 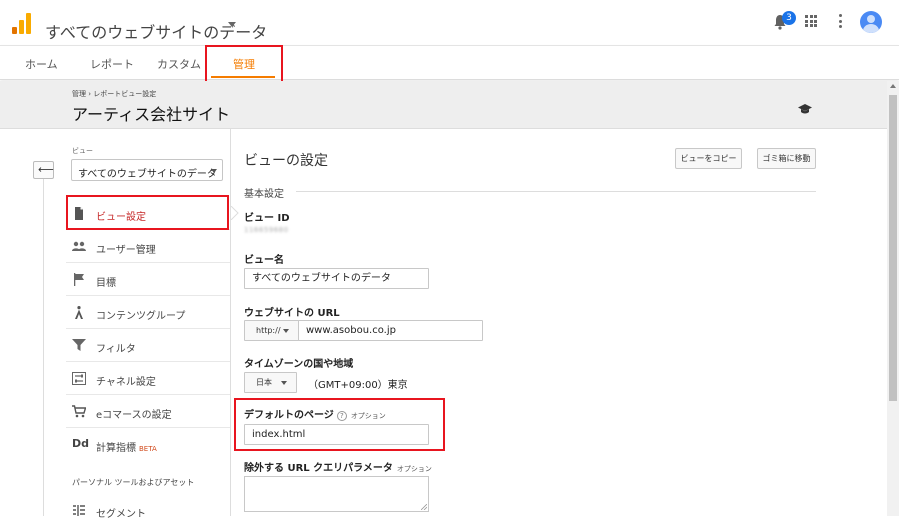 What do you see at coordinates (232, 24) in the screenshot?
I see `account-dropdown-icon` at bounding box center [232, 24].